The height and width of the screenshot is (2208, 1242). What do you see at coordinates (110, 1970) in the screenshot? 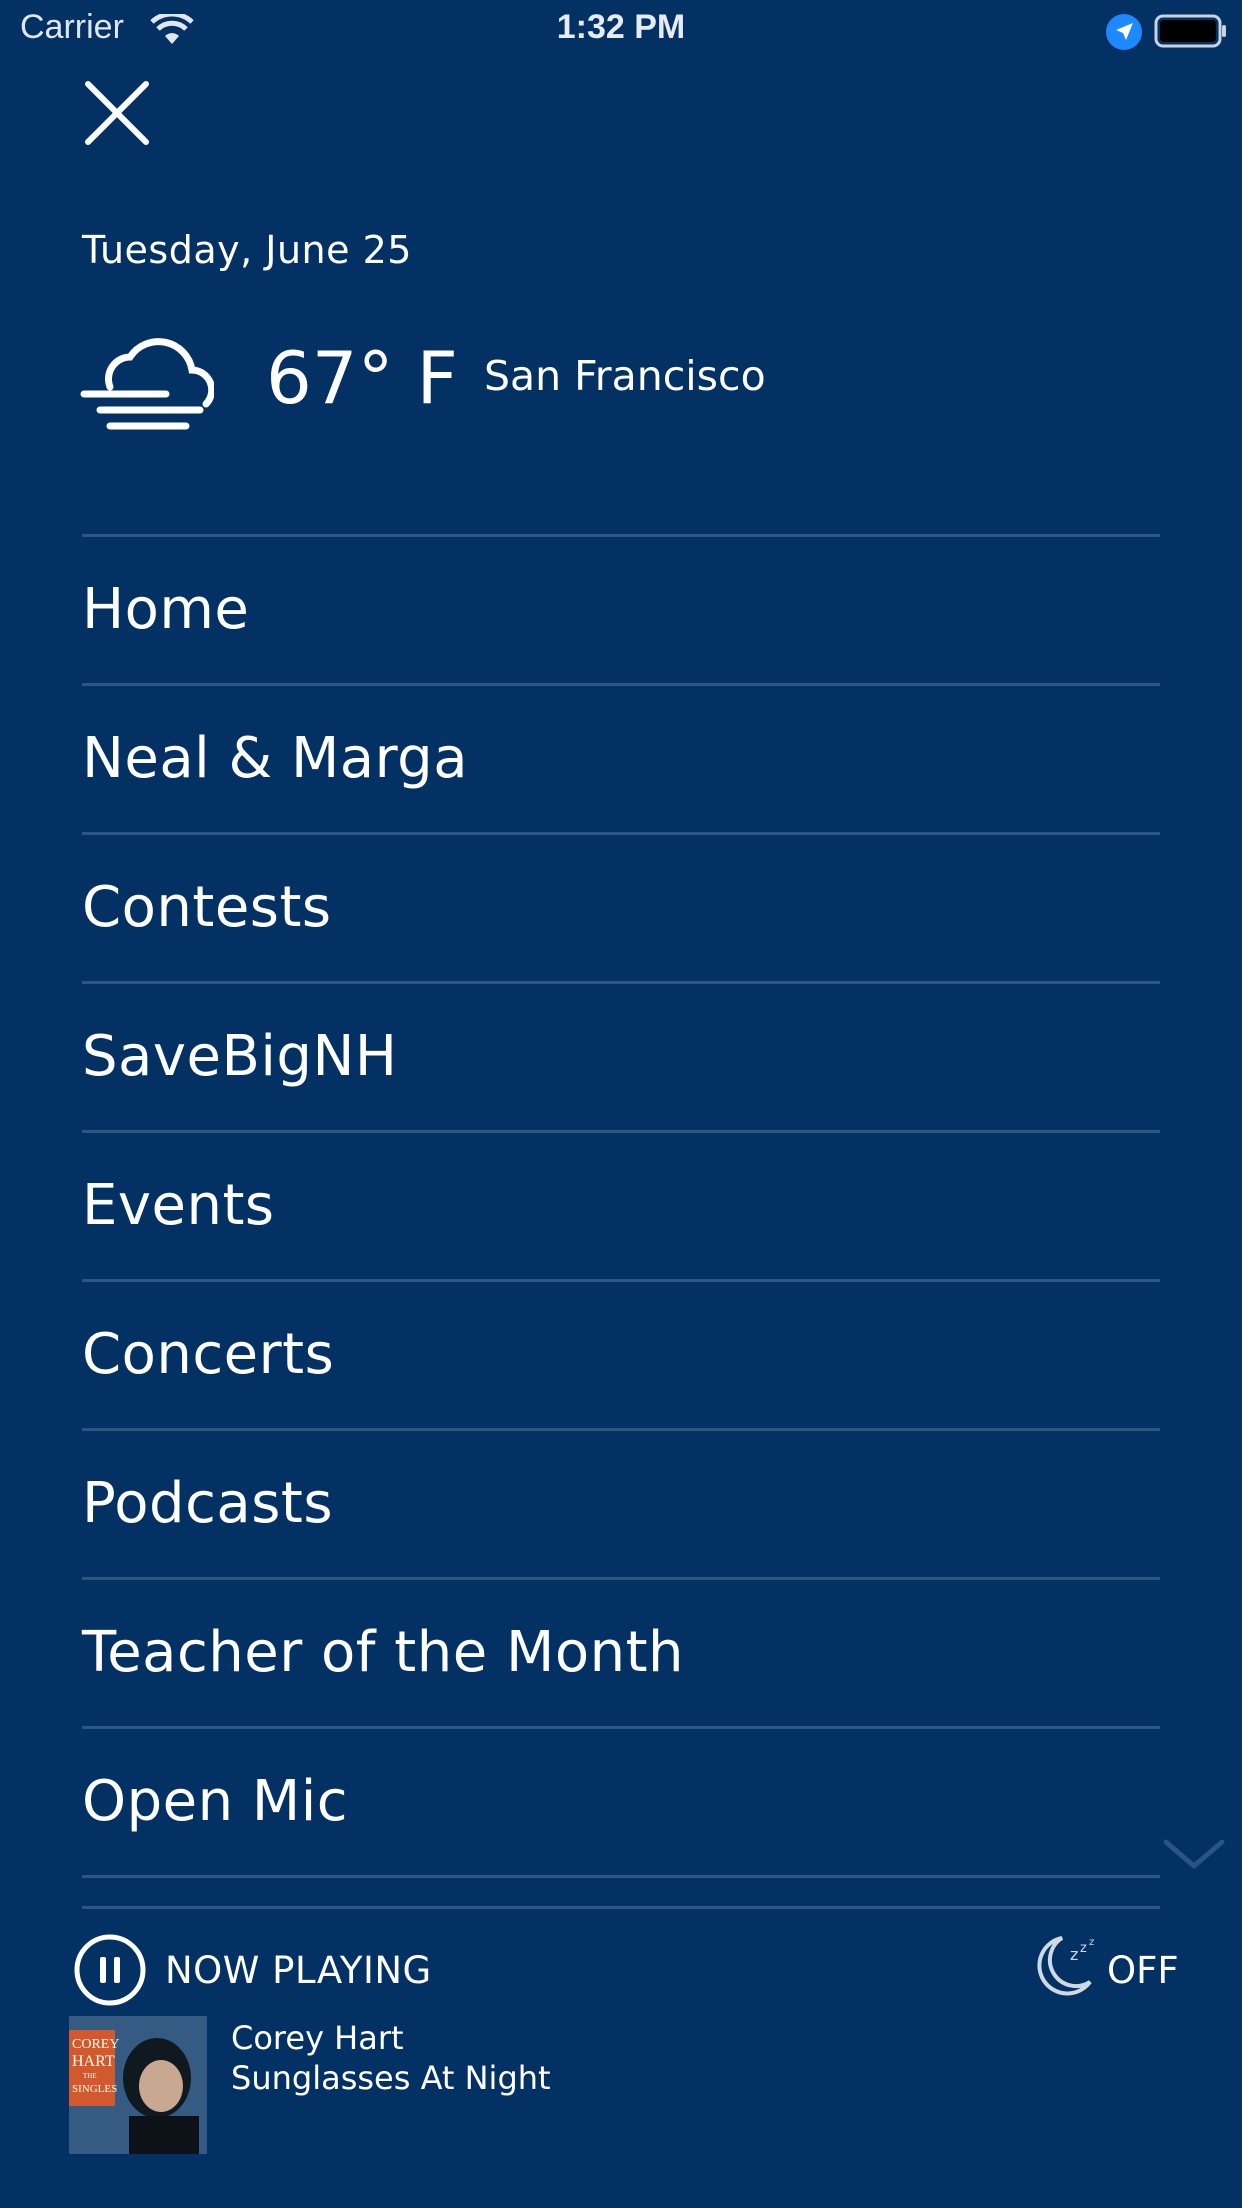
I see `pause-icon` at bounding box center [110, 1970].